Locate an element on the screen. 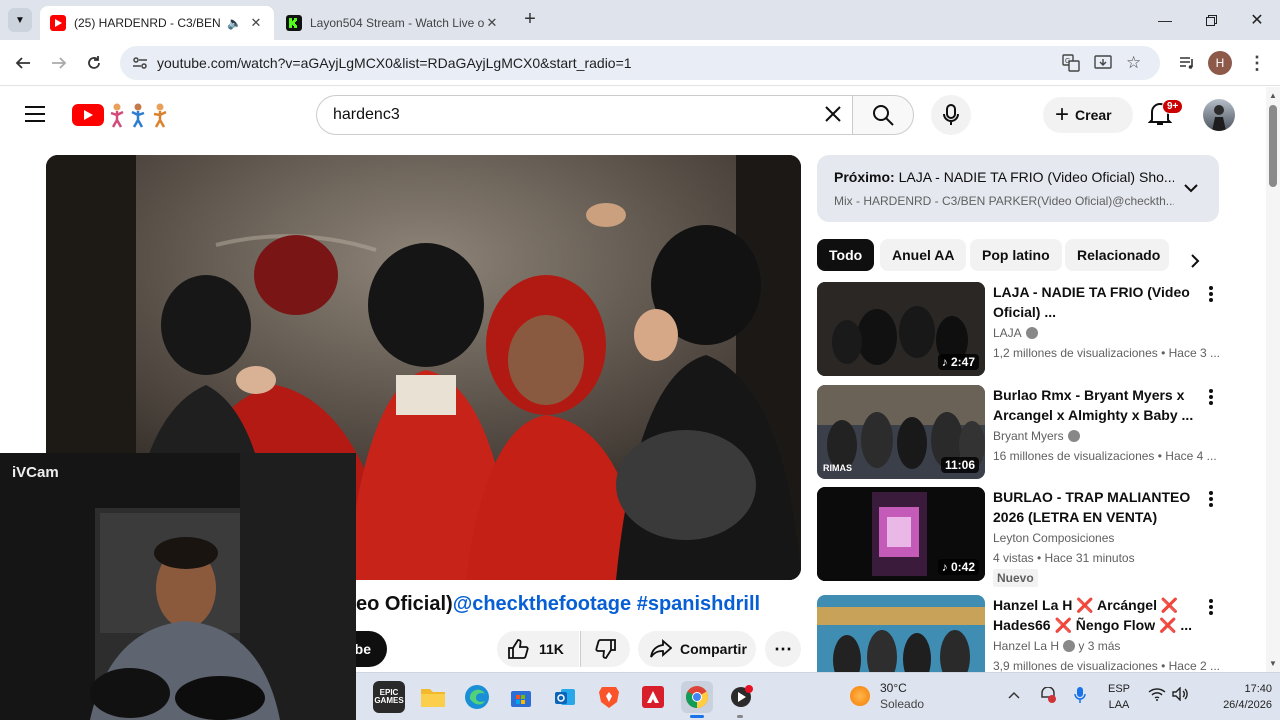 Image resolution: width=1280 pixels, height=720 pixels. chrome-icon is located at coordinates (697, 697).